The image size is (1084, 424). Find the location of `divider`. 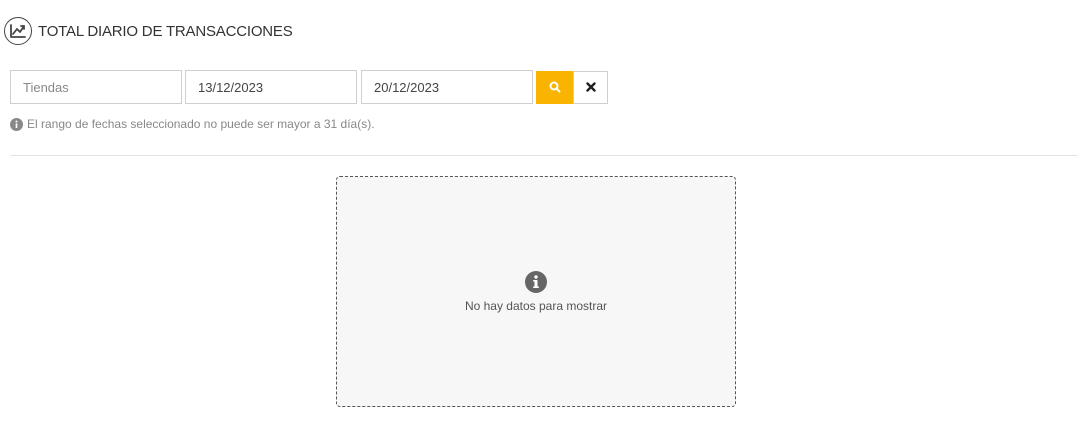

divider is located at coordinates (544, 155).